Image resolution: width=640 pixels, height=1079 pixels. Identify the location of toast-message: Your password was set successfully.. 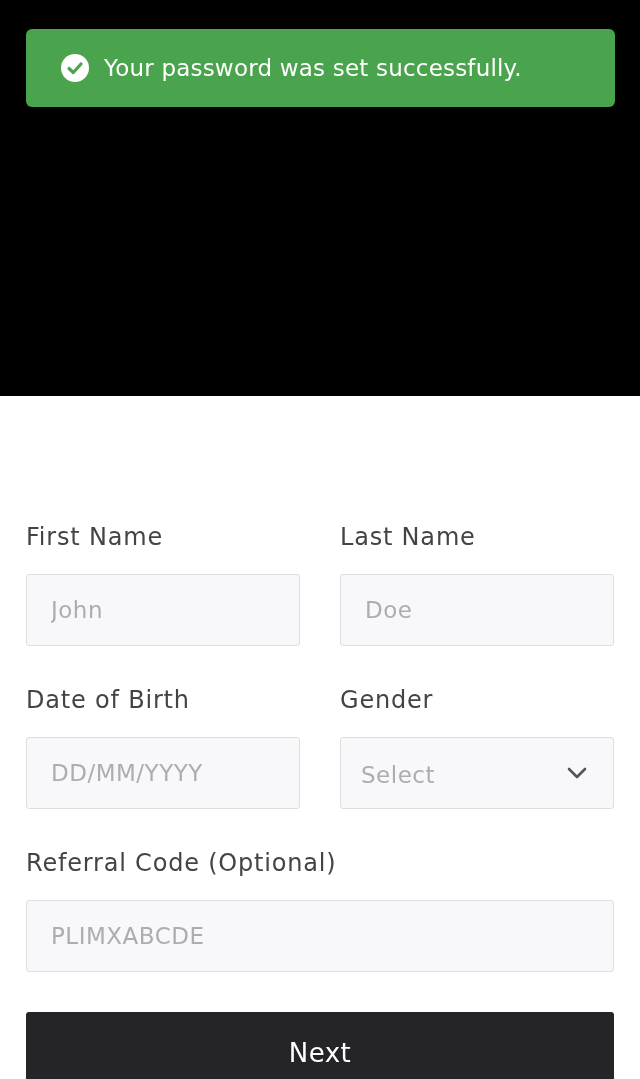
(313, 68).